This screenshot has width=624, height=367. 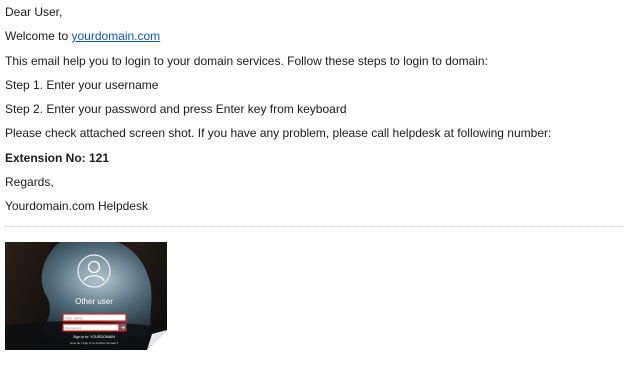 What do you see at coordinates (314, 226) in the screenshot?
I see `divider` at bounding box center [314, 226].